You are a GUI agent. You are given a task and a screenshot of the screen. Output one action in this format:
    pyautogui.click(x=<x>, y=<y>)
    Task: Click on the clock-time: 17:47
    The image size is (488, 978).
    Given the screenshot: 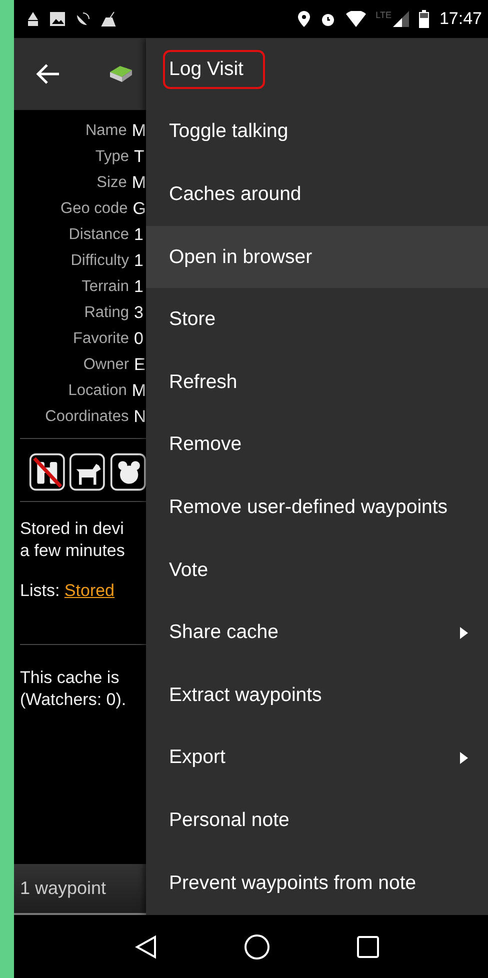 What is the action you would take?
    pyautogui.click(x=460, y=19)
    